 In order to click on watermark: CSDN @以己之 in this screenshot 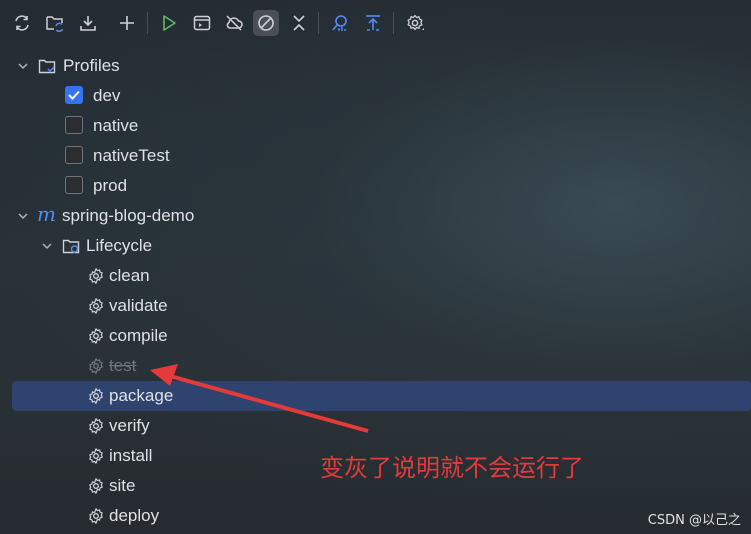, I will do `click(694, 520)`.